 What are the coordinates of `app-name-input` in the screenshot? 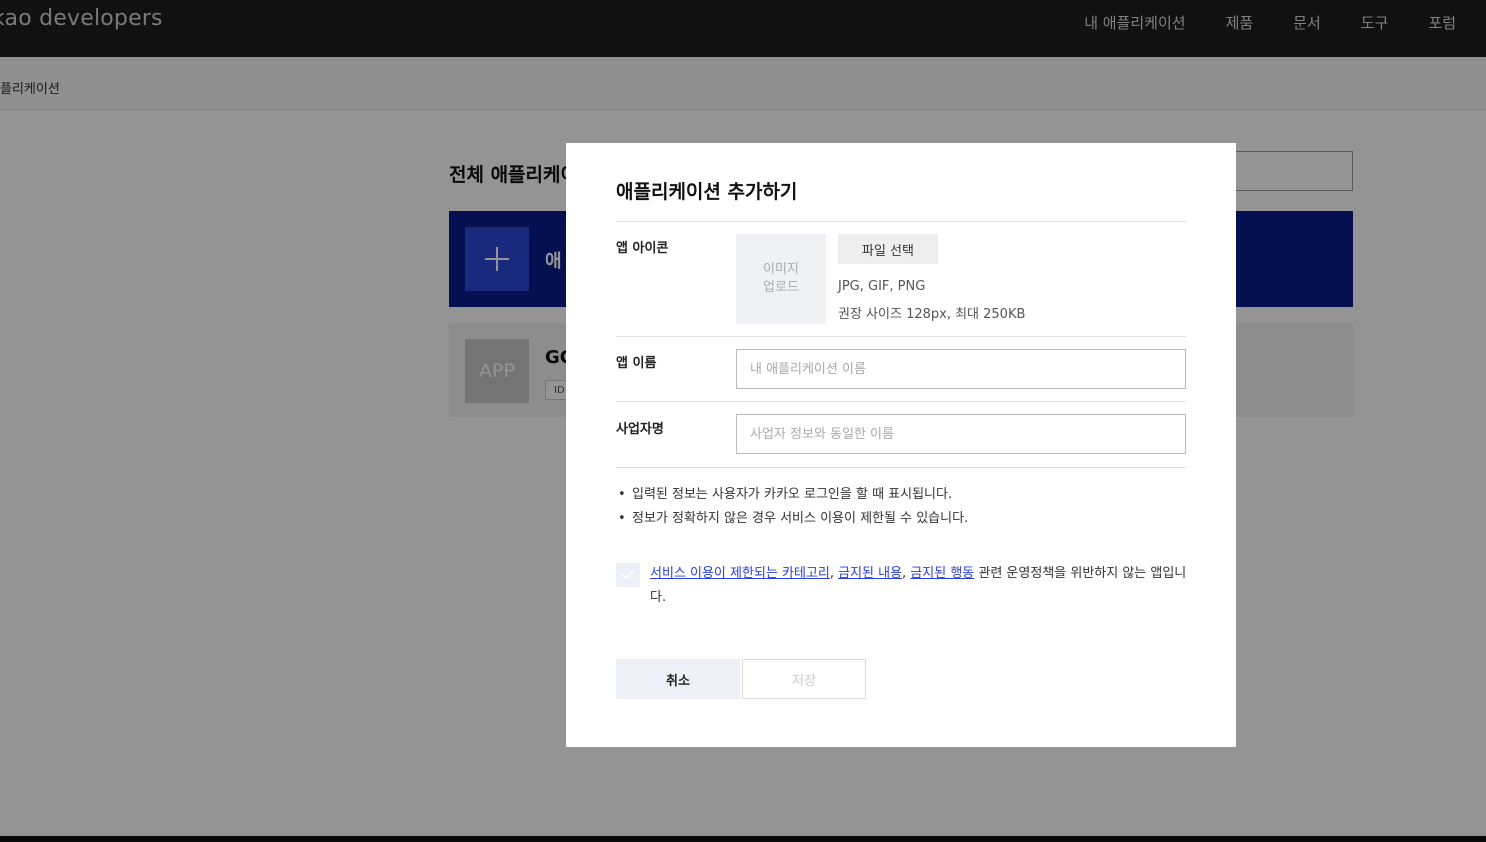 It's located at (961, 369).